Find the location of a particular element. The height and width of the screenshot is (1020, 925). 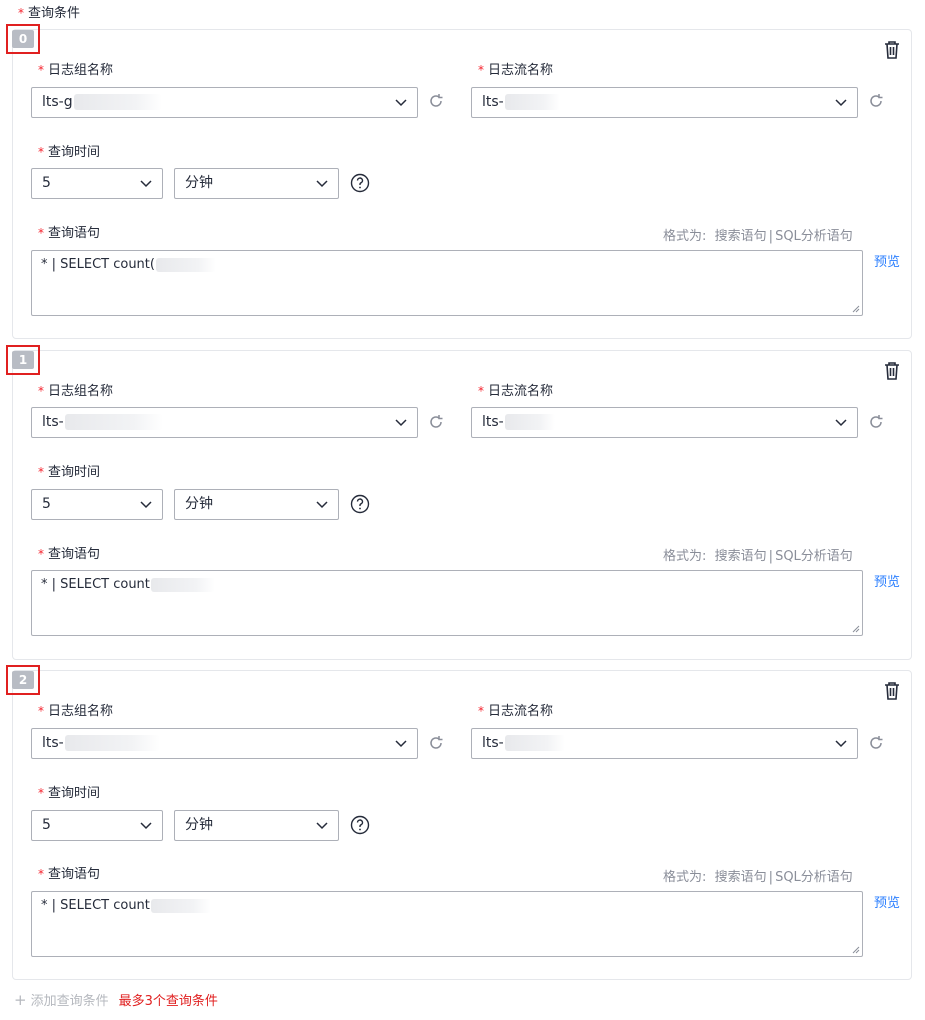

condition-index-highlight: 1 is located at coordinates (23, 360).